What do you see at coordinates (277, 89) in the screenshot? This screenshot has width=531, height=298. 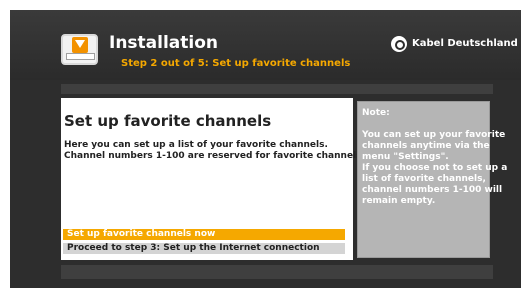 I see `top-divider-bar` at bounding box center [277, 89].